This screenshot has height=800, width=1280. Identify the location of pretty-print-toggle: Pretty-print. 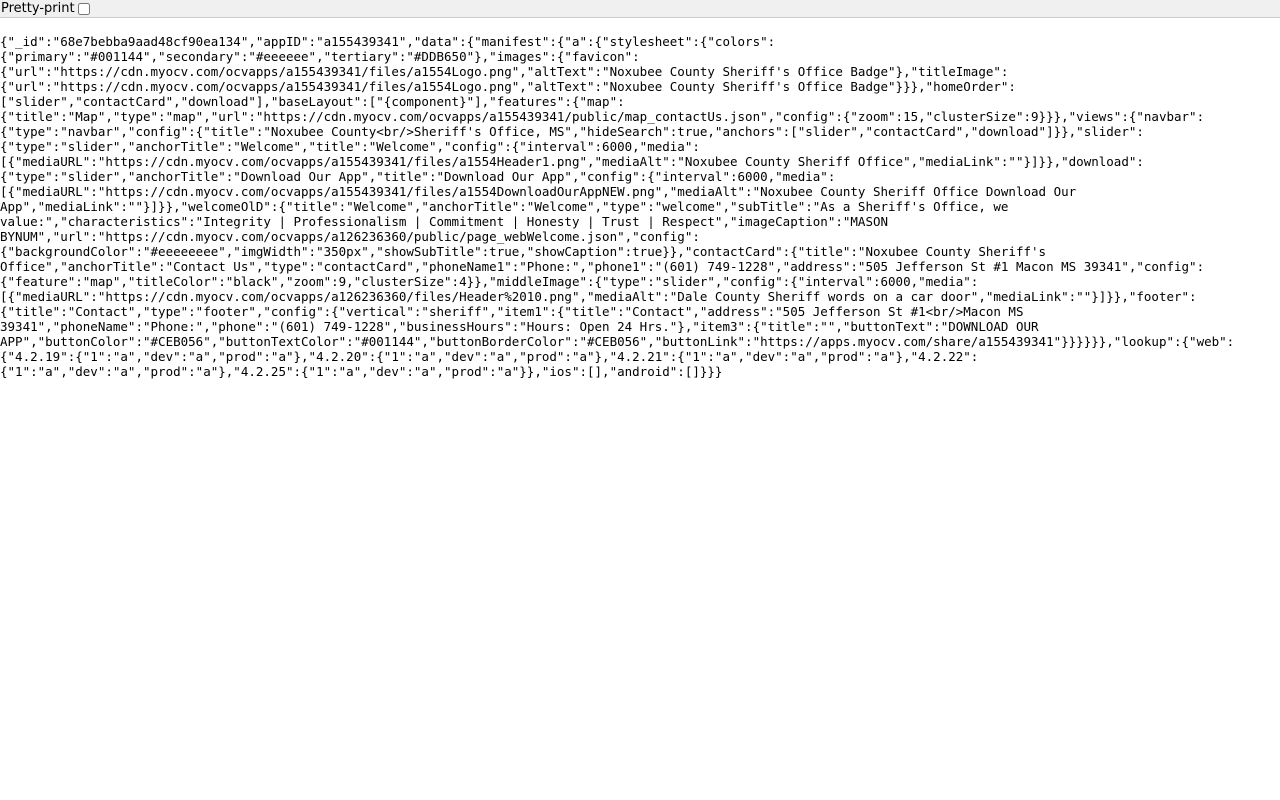
(45, 8).